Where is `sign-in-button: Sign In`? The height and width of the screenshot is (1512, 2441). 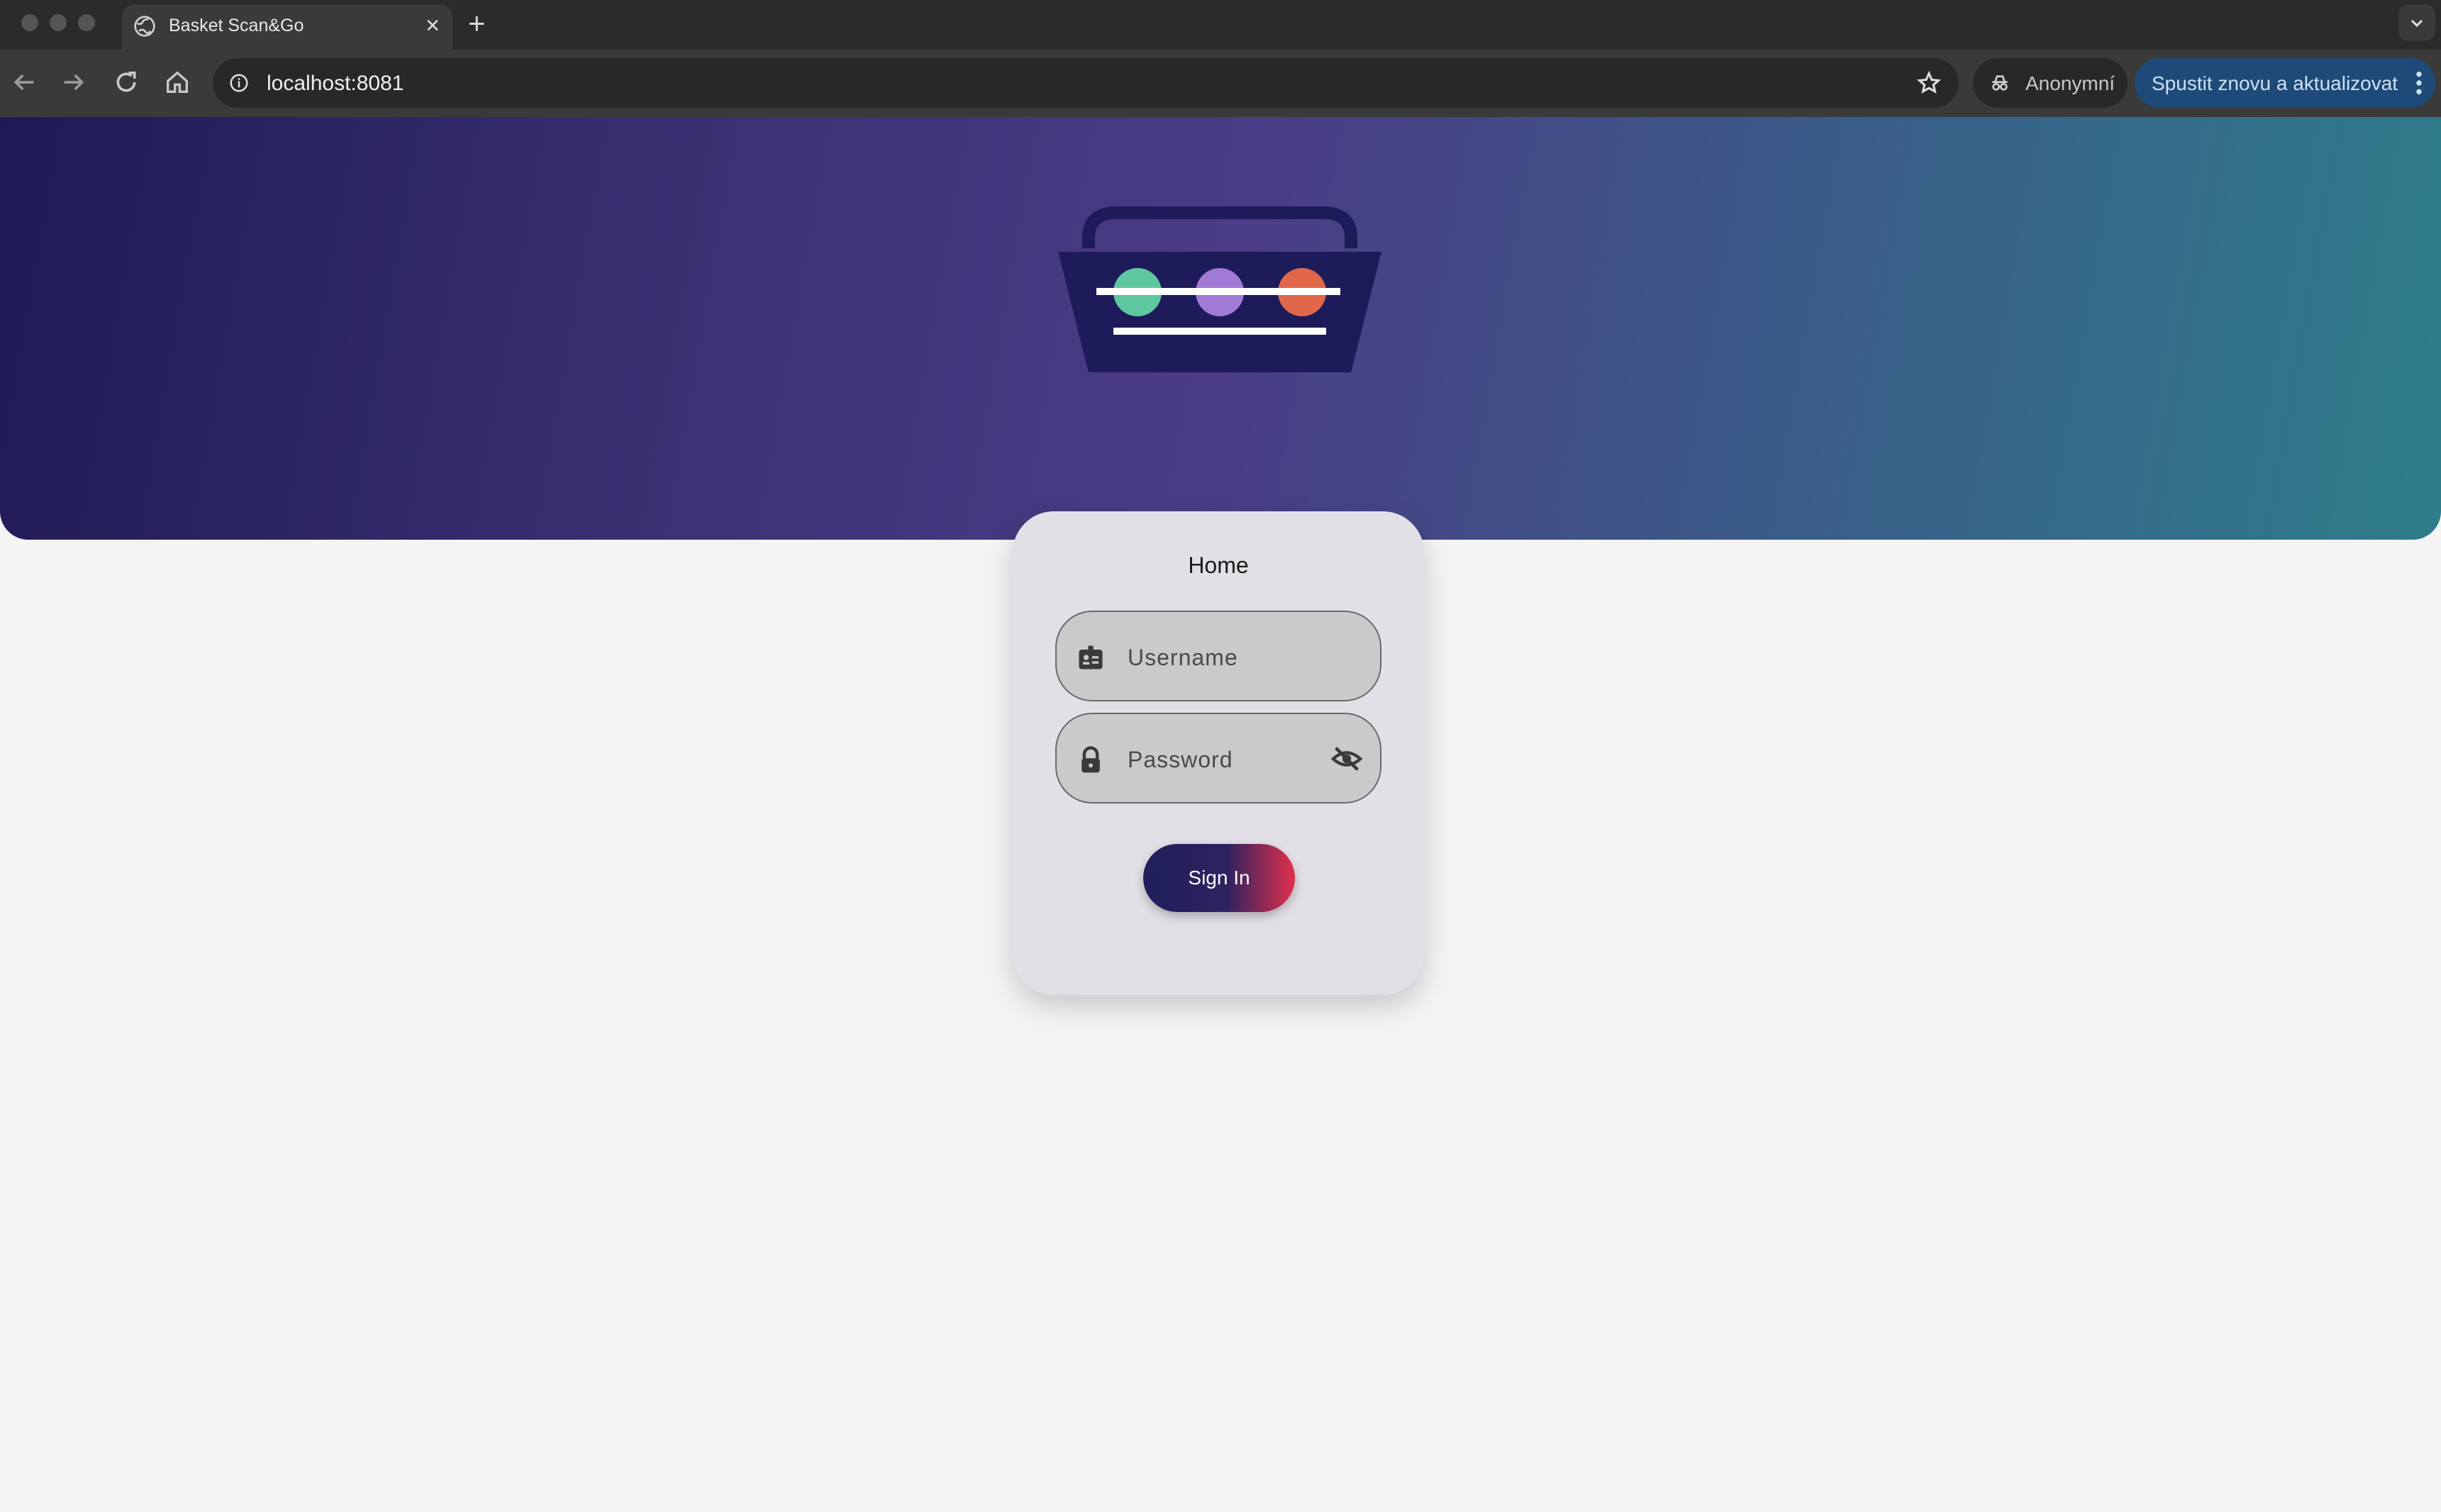
sign-in-button: Sign In is located at coordinates (1219, 878).